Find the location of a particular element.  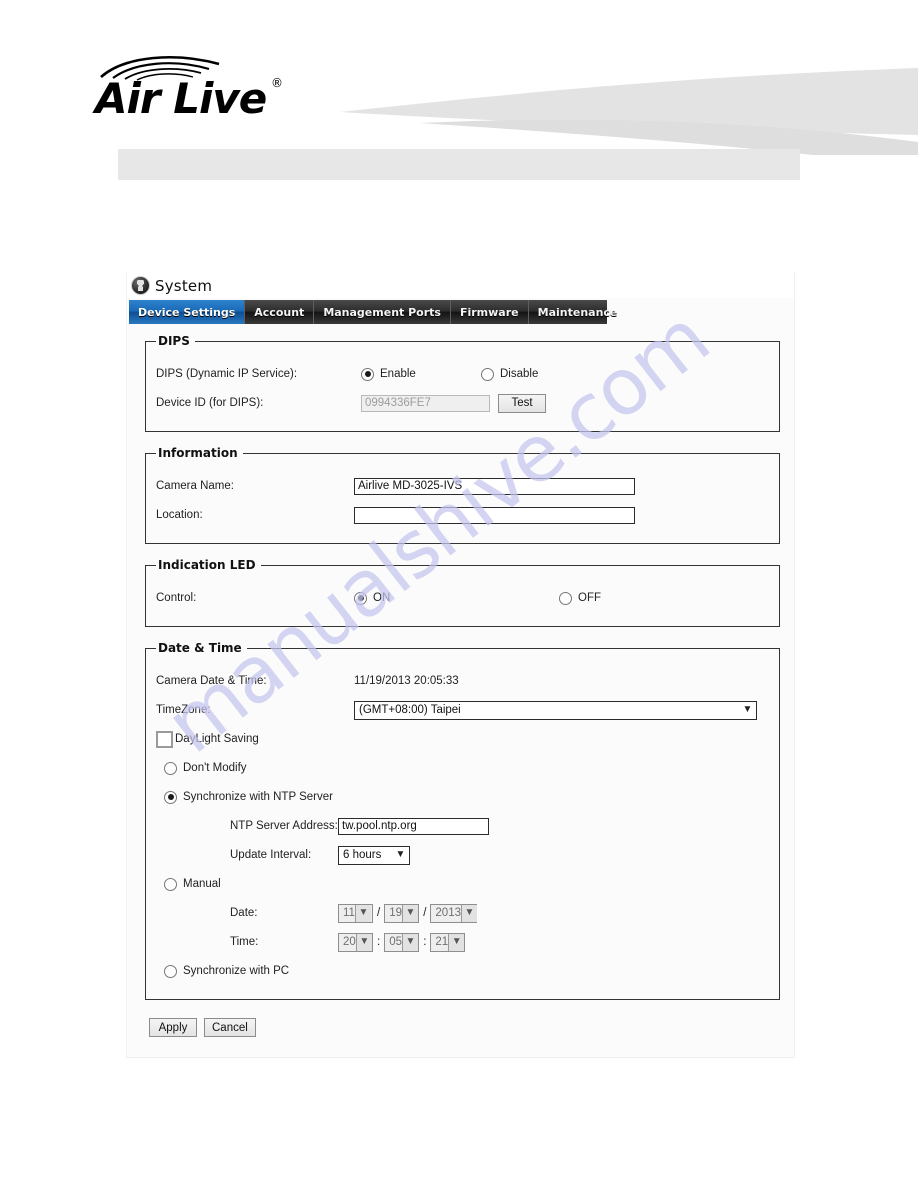

update-interval-select: 6 hours ▼ is located at coordinates (374, 855).